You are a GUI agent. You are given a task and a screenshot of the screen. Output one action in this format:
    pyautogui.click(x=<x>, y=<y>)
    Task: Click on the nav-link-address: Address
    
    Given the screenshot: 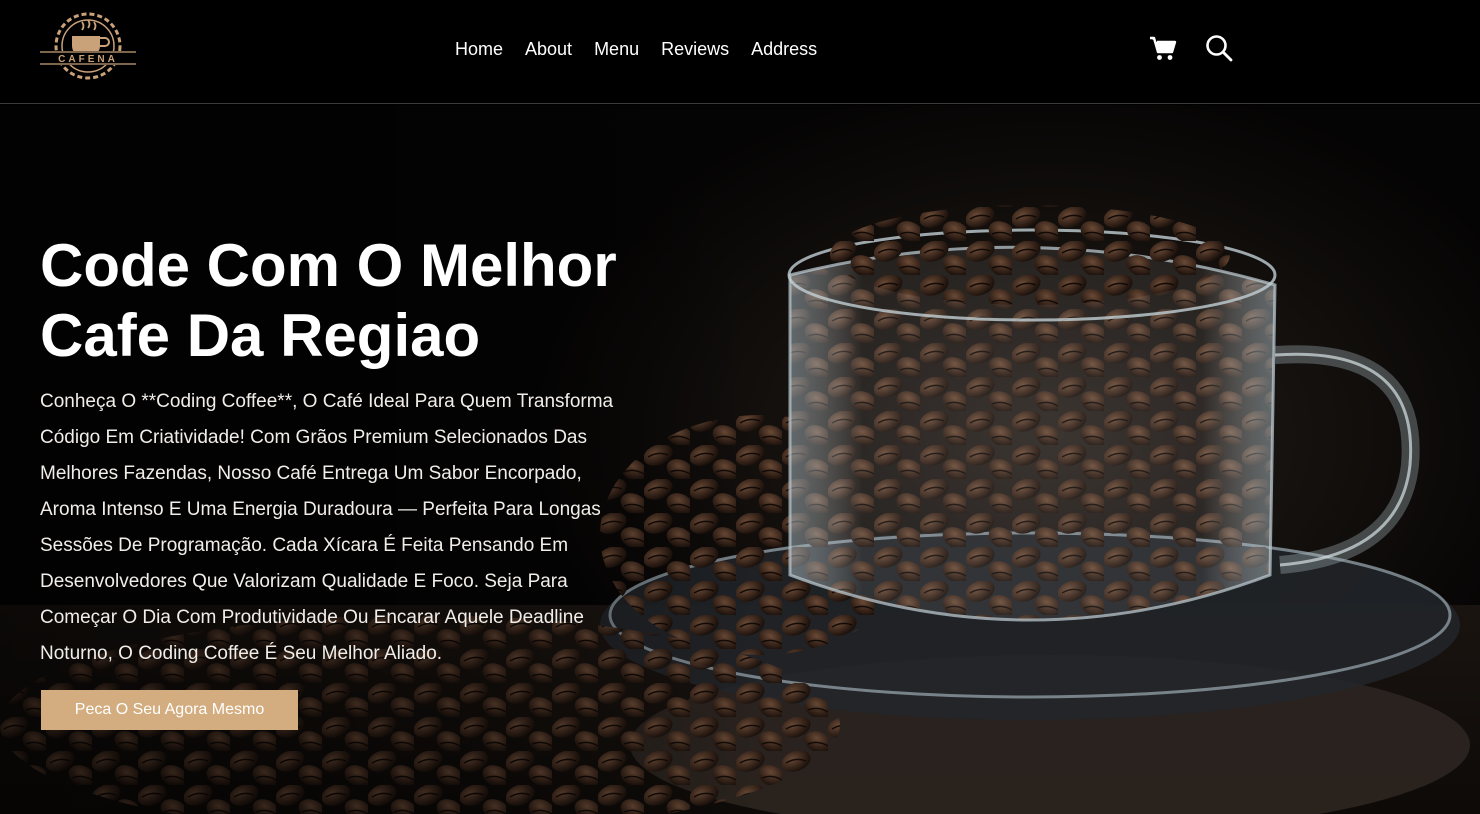 What is the action you would take?
    pyautogui.click(x=784, y=49)
    